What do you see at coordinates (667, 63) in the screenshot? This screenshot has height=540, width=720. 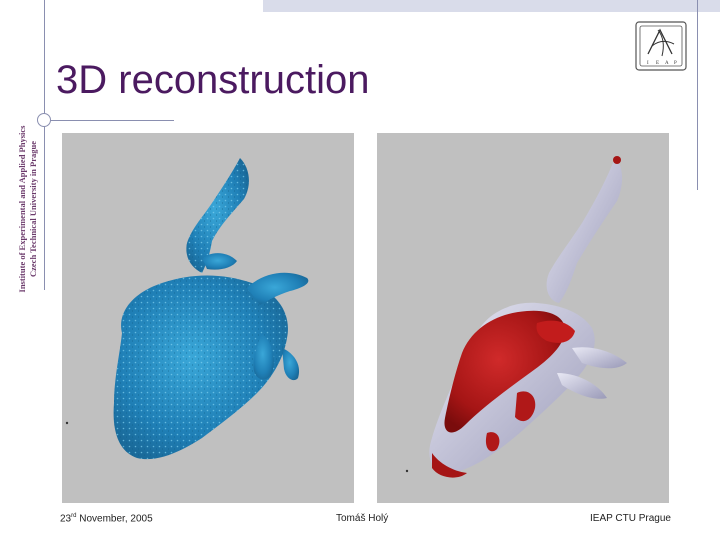 I see `logo-letter: A` at bounding box center [667, 63].